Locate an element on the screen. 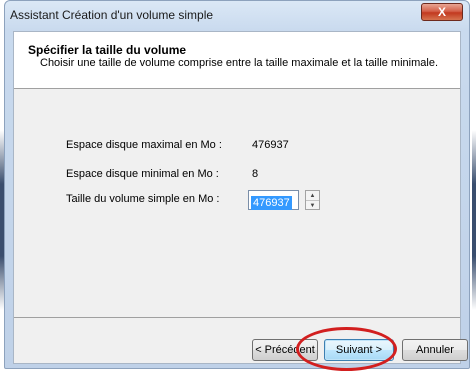 The height and width of the screenshot is (371, 476). cancel-button: Annuler is located at coordinates (435, 350).